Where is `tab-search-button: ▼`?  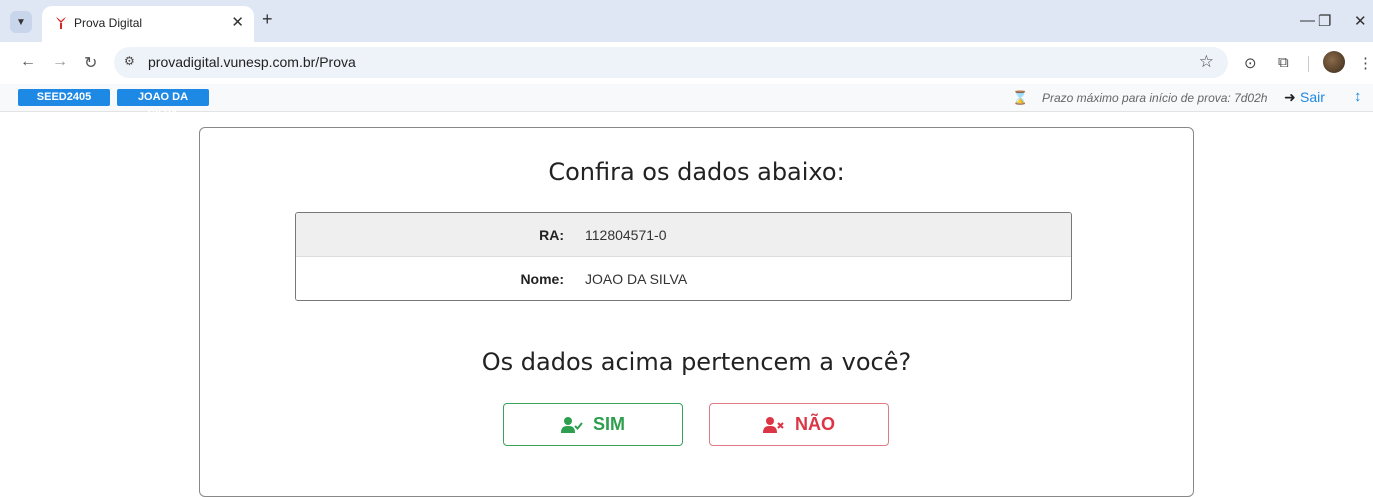
tab-search-button: ▼ is located at coordinates (21, 22).